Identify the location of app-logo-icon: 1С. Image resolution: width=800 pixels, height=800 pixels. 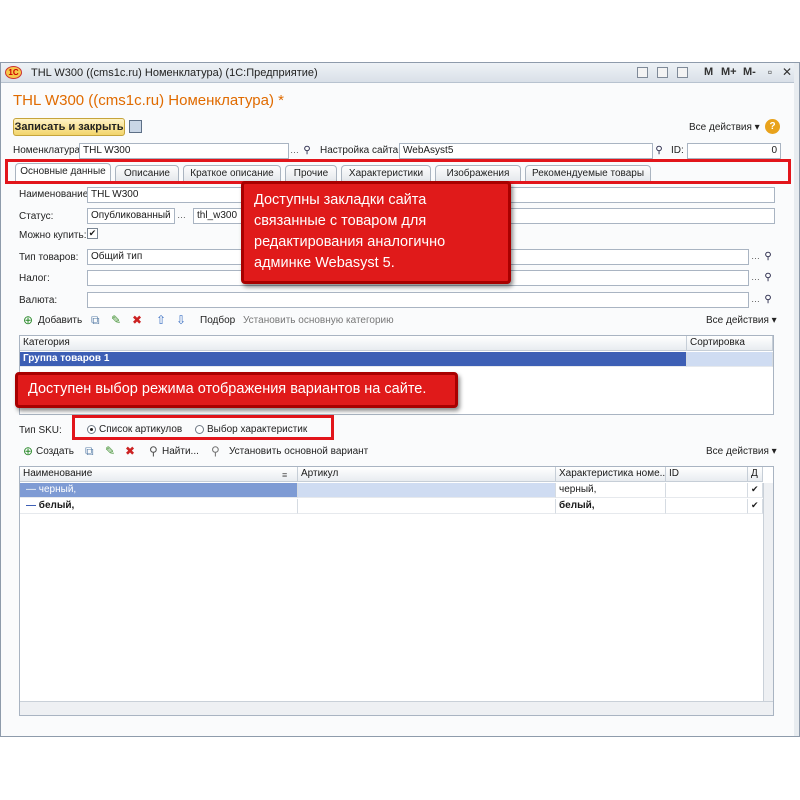
(13, 72).